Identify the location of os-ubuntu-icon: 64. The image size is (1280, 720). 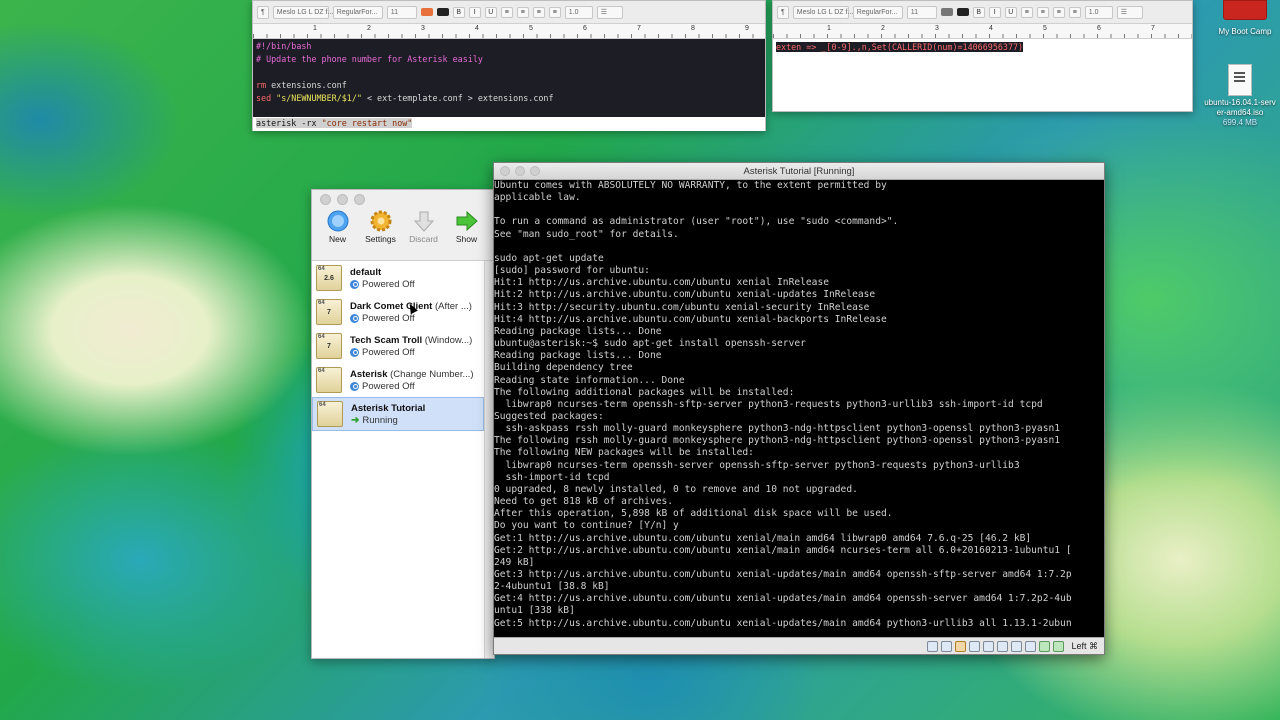
(330, 414).